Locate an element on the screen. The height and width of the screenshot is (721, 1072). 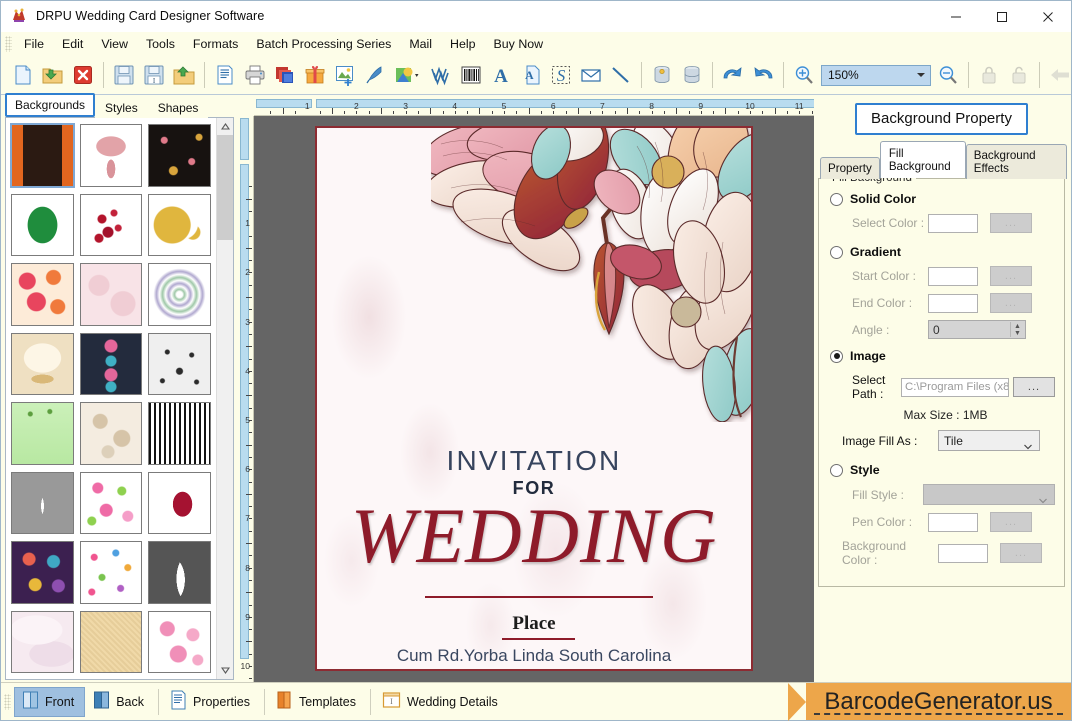
menu-batch-processing-series: Batch Processing Series is located at coordinates (323, 44).